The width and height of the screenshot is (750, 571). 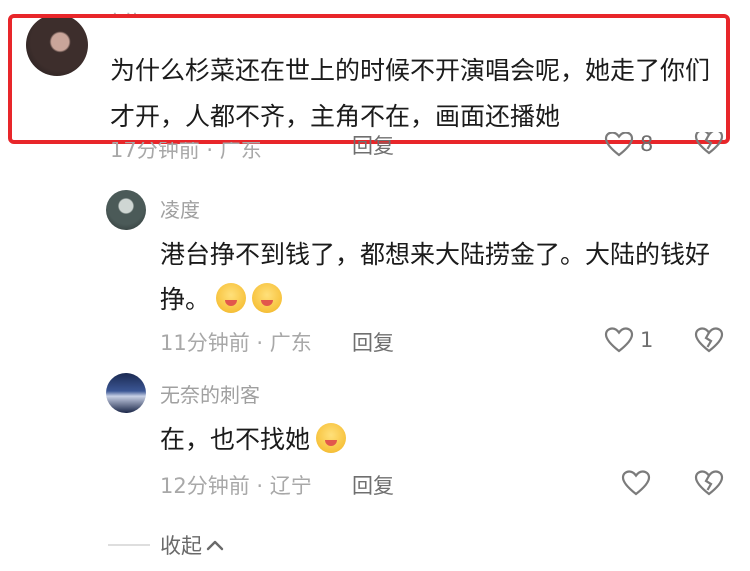 What do you see at coordinates (236, 343) in the screenshot?
I see `timestamp-location: 11分钟前 · 广东` at bounding box center [236, 343].